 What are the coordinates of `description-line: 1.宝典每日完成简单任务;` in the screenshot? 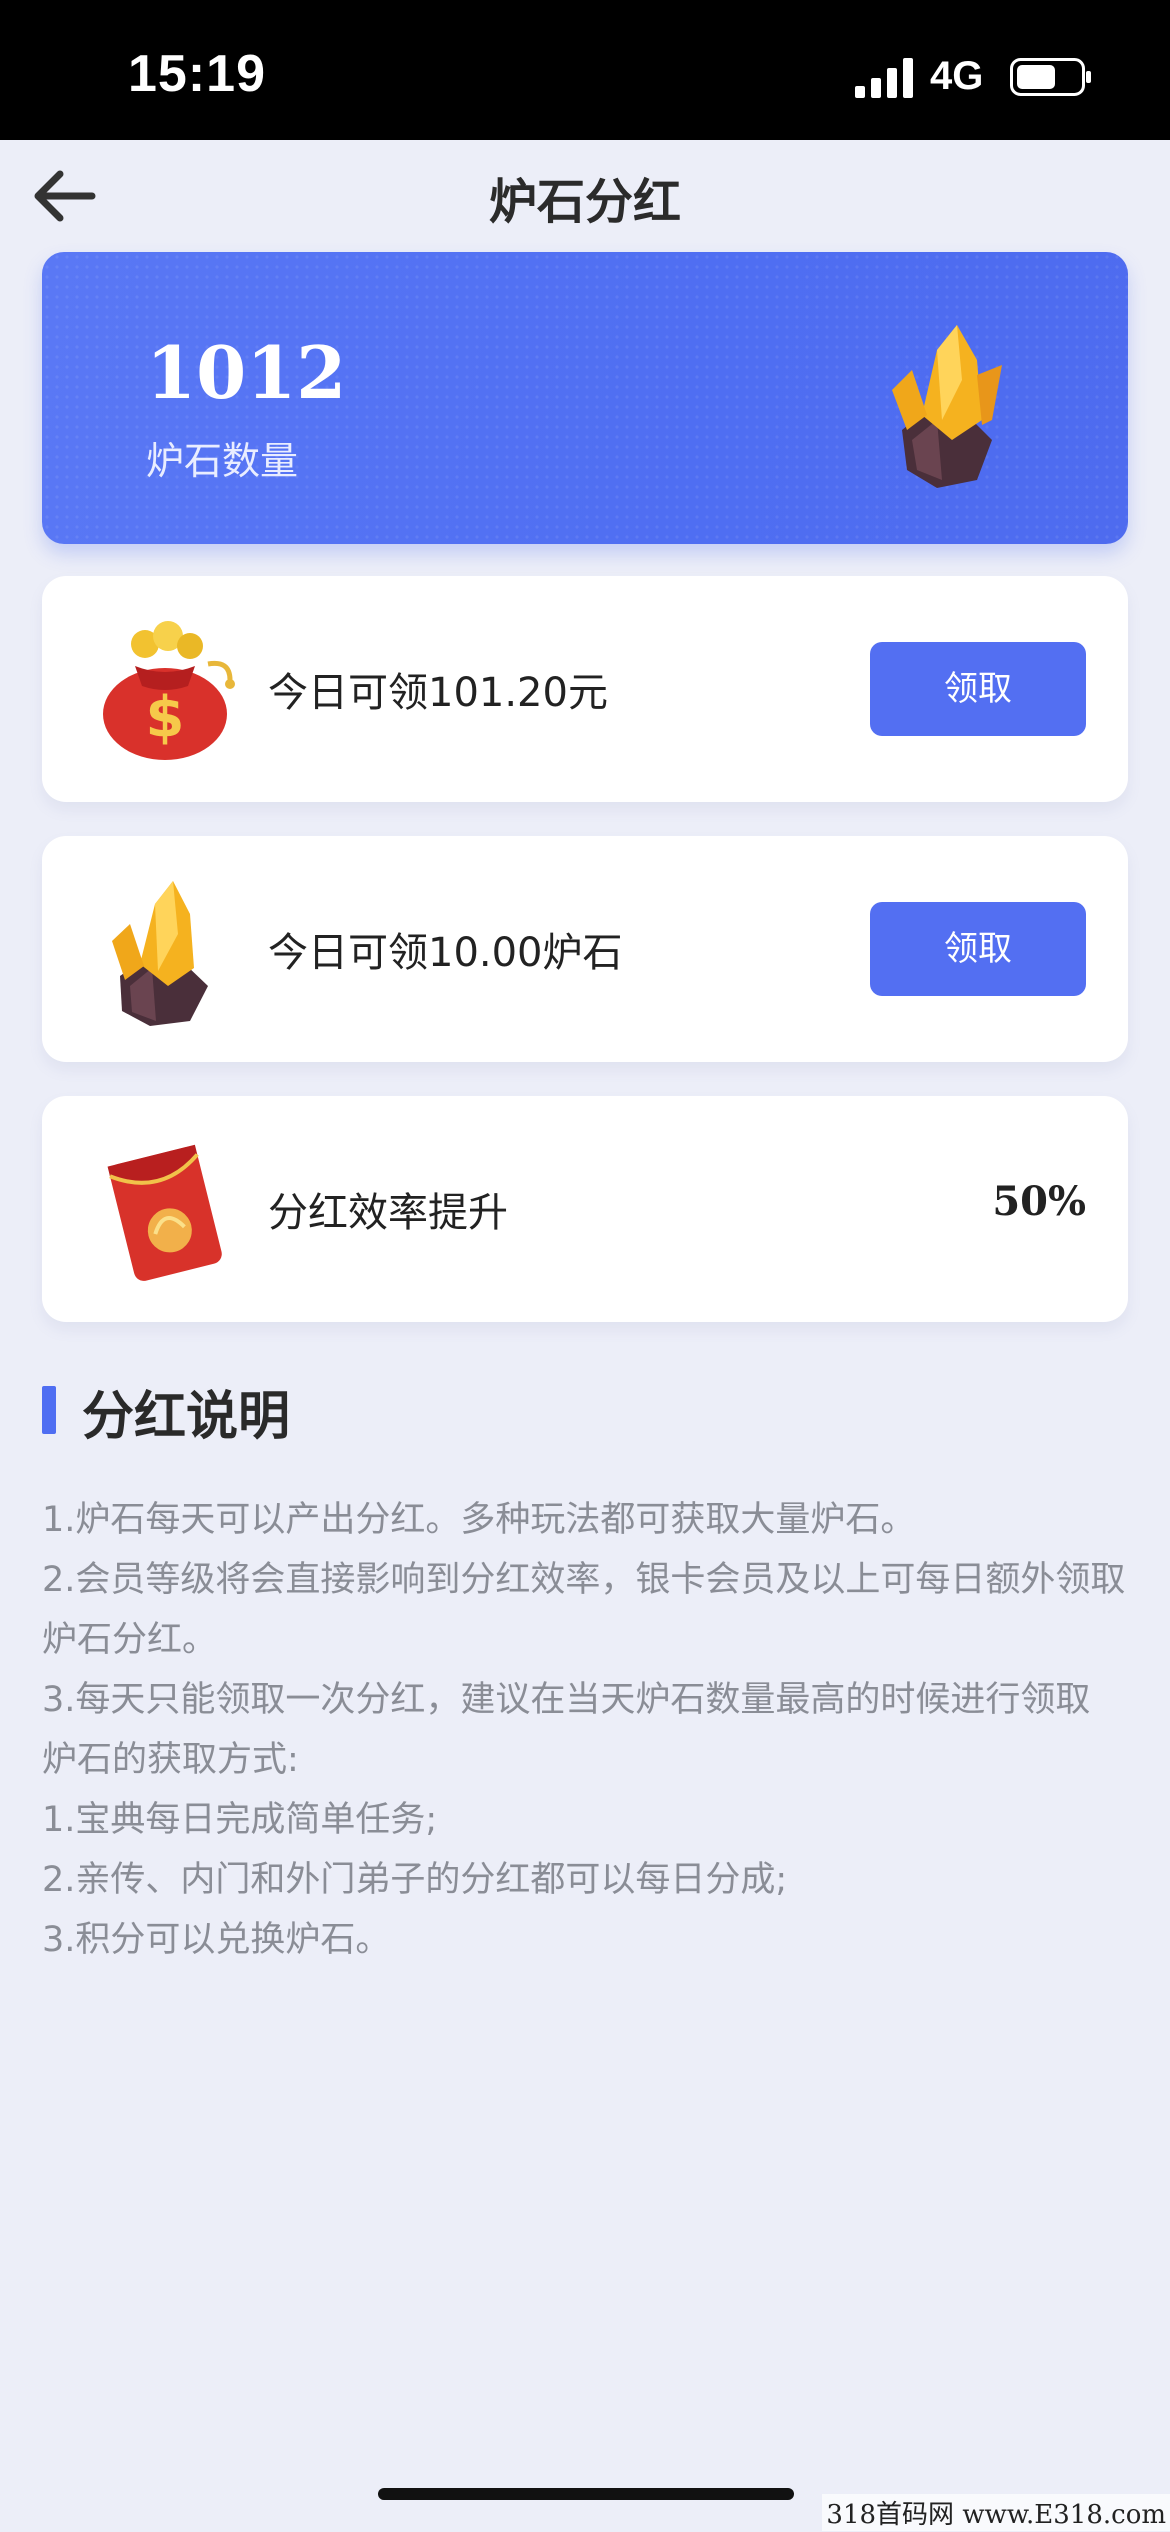 It's located at (240, 1820).